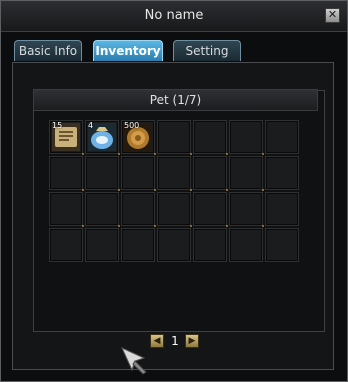 This screenshot has height=382, width=348. Describe the element at coordinates (332, 15) in the screenshot. I see `close-button: ✕` at that location.